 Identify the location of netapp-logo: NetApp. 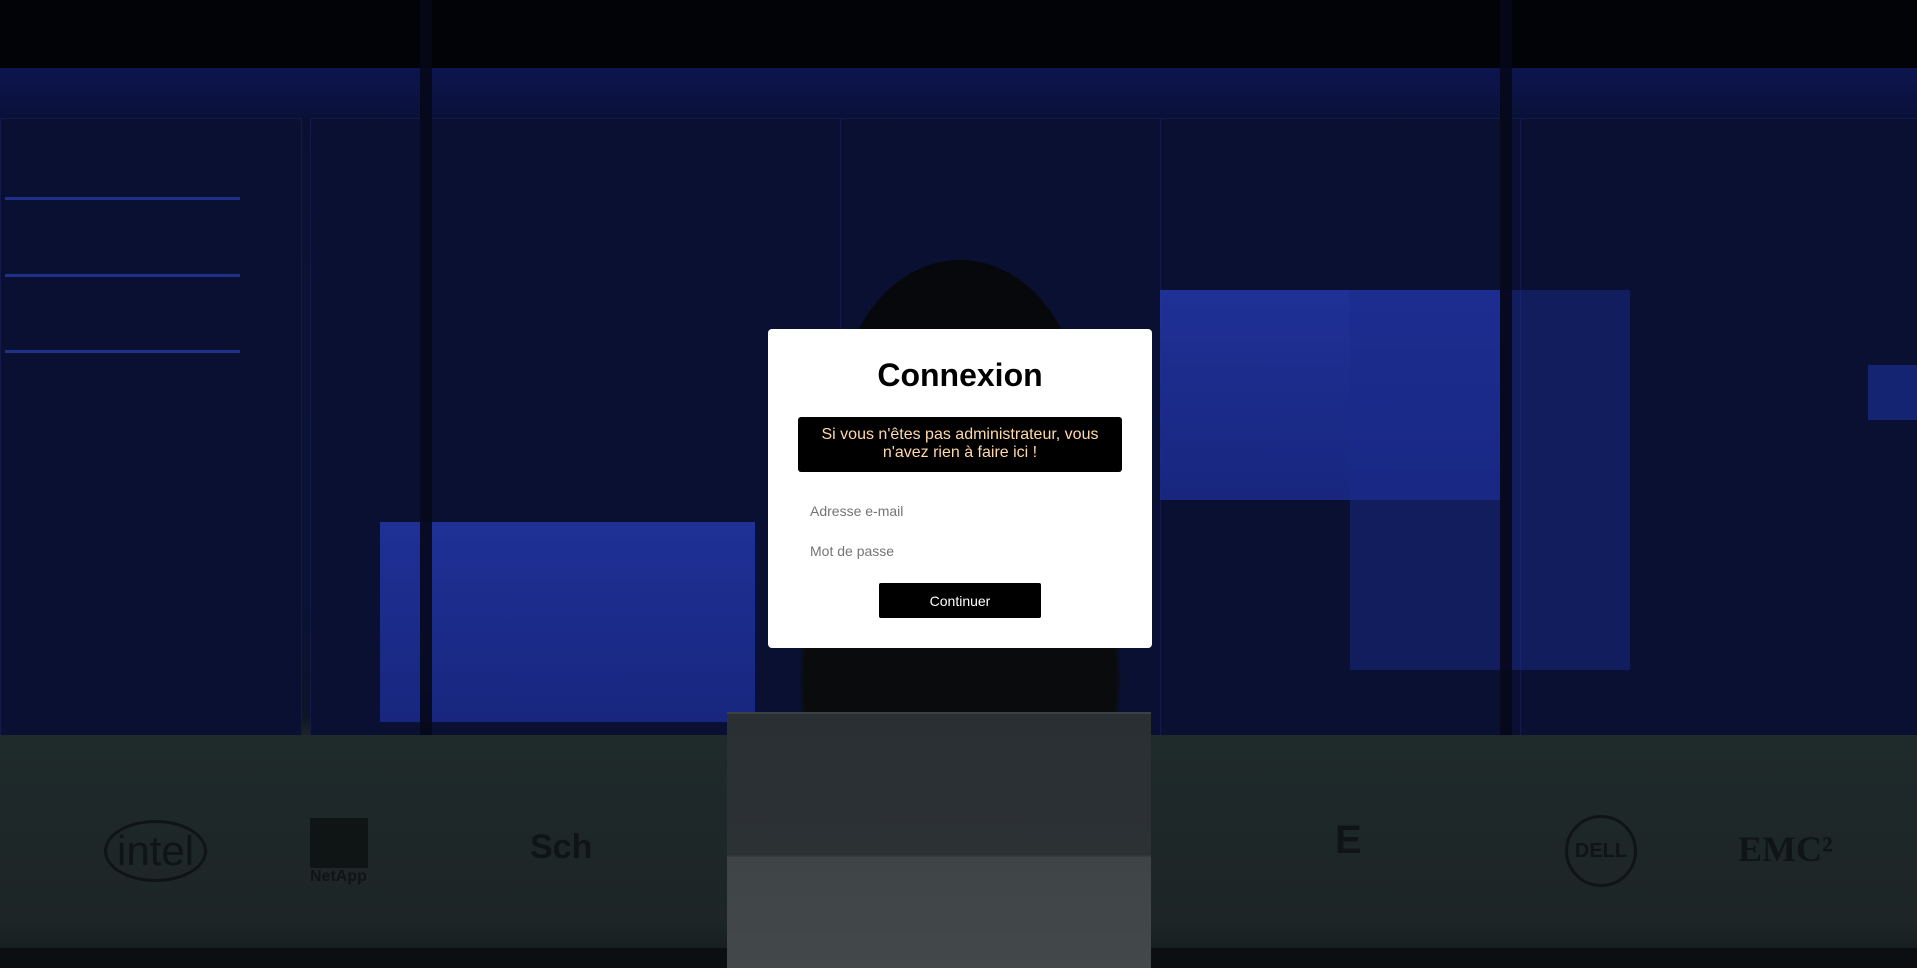
(340, 853).